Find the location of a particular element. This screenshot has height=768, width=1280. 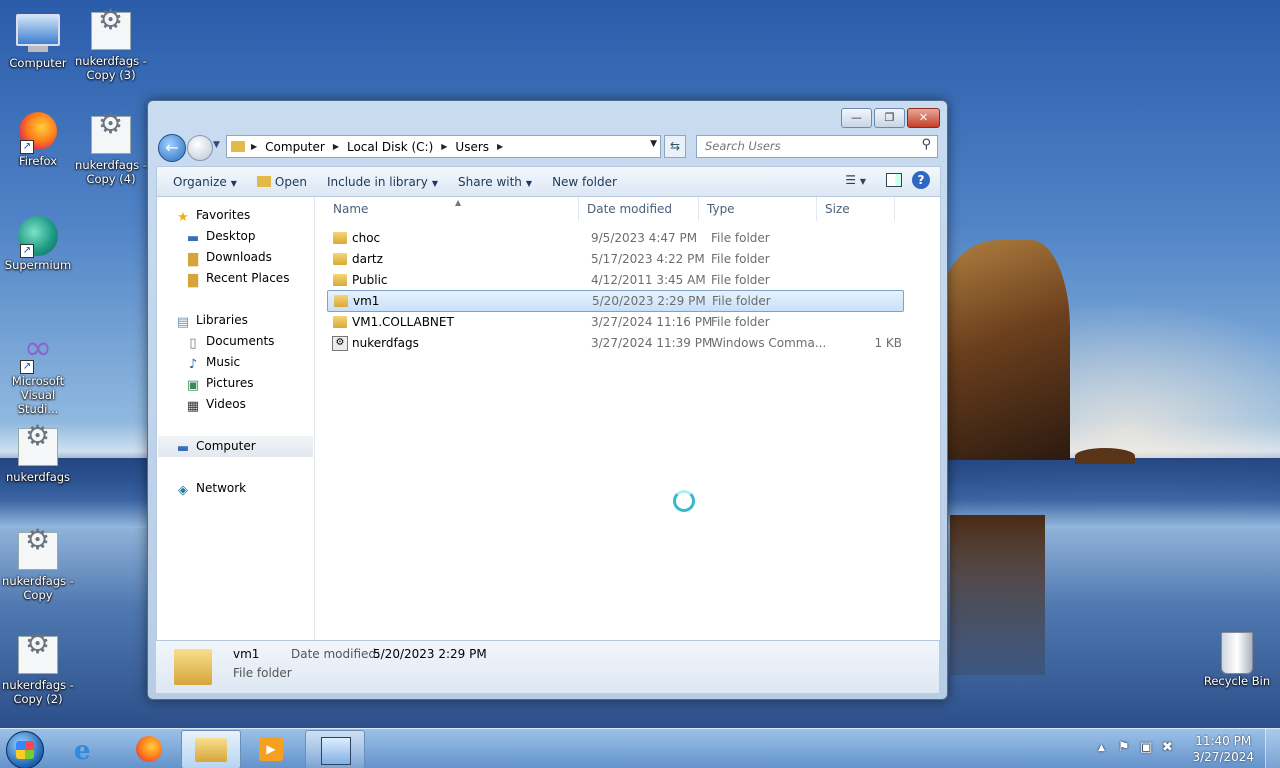

breadcrumb-local-disk: Local Disk (C:) is located at coordinates (390, 147).